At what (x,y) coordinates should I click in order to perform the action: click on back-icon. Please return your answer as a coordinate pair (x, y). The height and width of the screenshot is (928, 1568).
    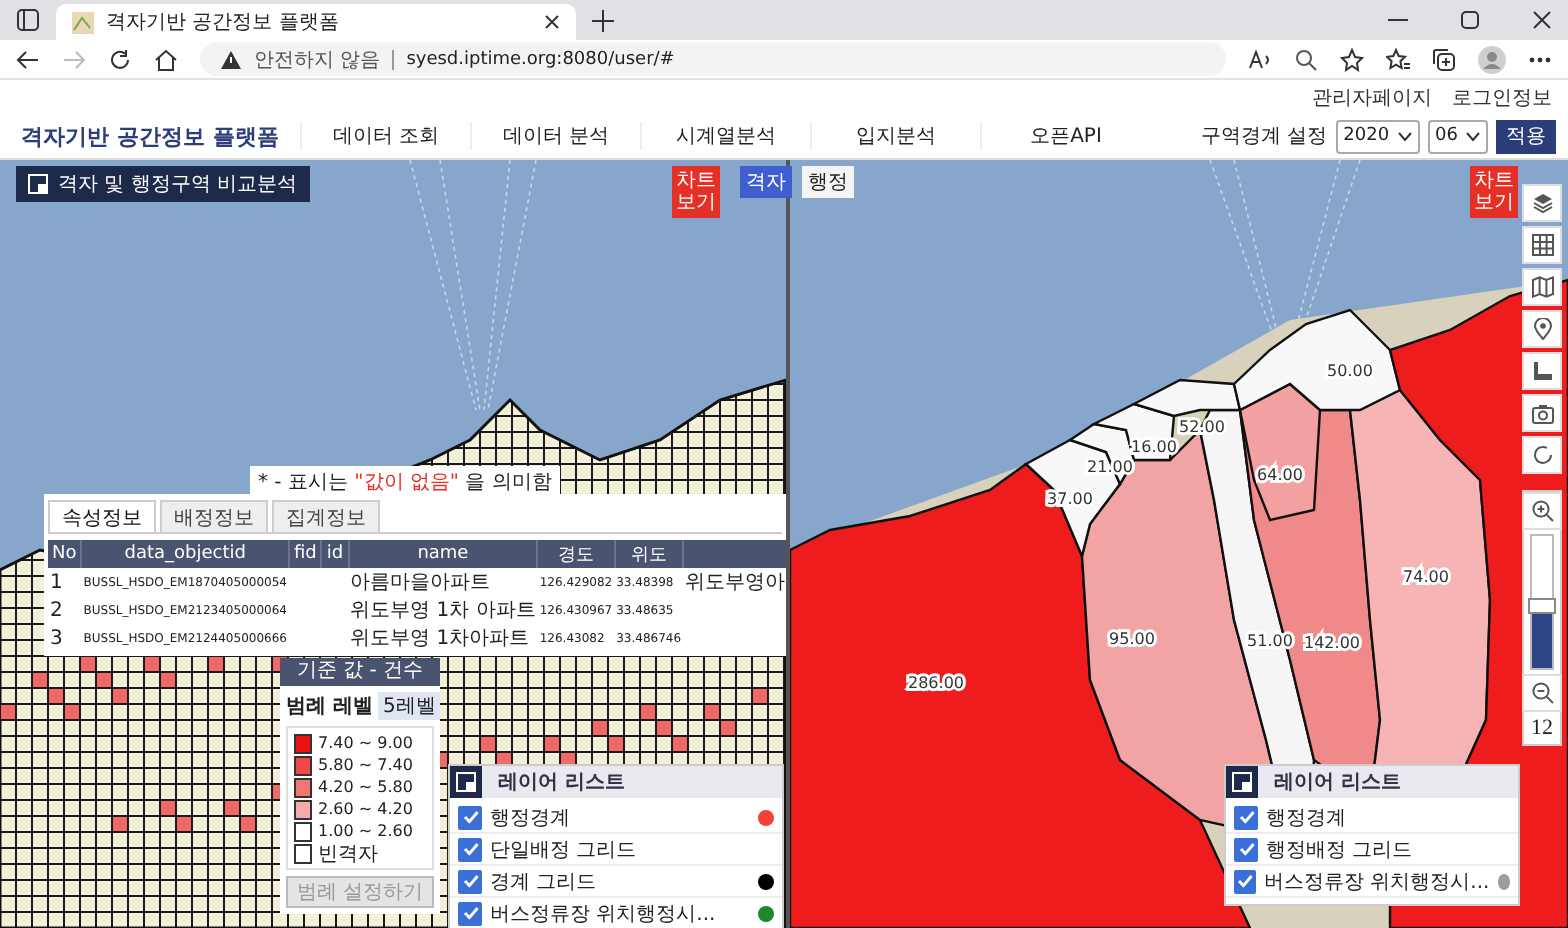
    Looking at the image, I should click on (28, 59).